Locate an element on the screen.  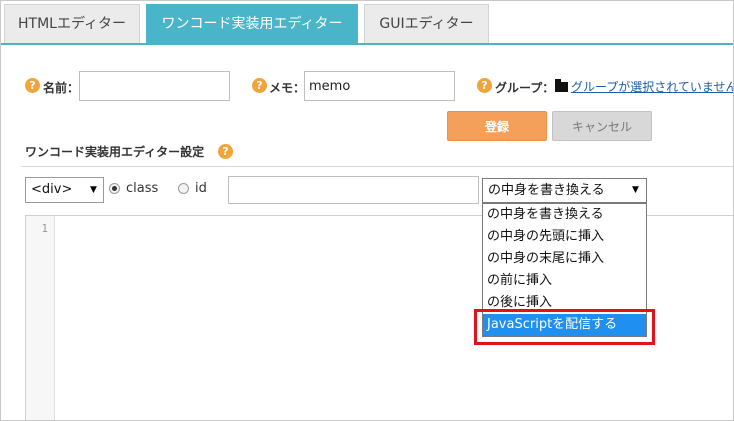
section-divider is located at coordinates (377, 166).